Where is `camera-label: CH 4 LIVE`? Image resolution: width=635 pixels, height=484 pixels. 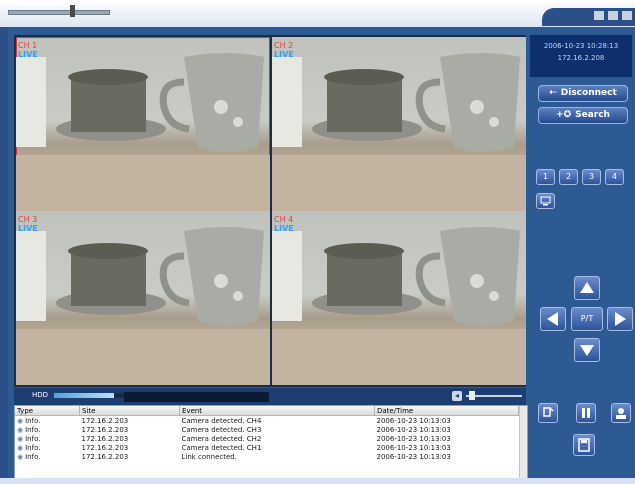
camera-label: CH 4 LIVE is located at coordinates (284, 224).